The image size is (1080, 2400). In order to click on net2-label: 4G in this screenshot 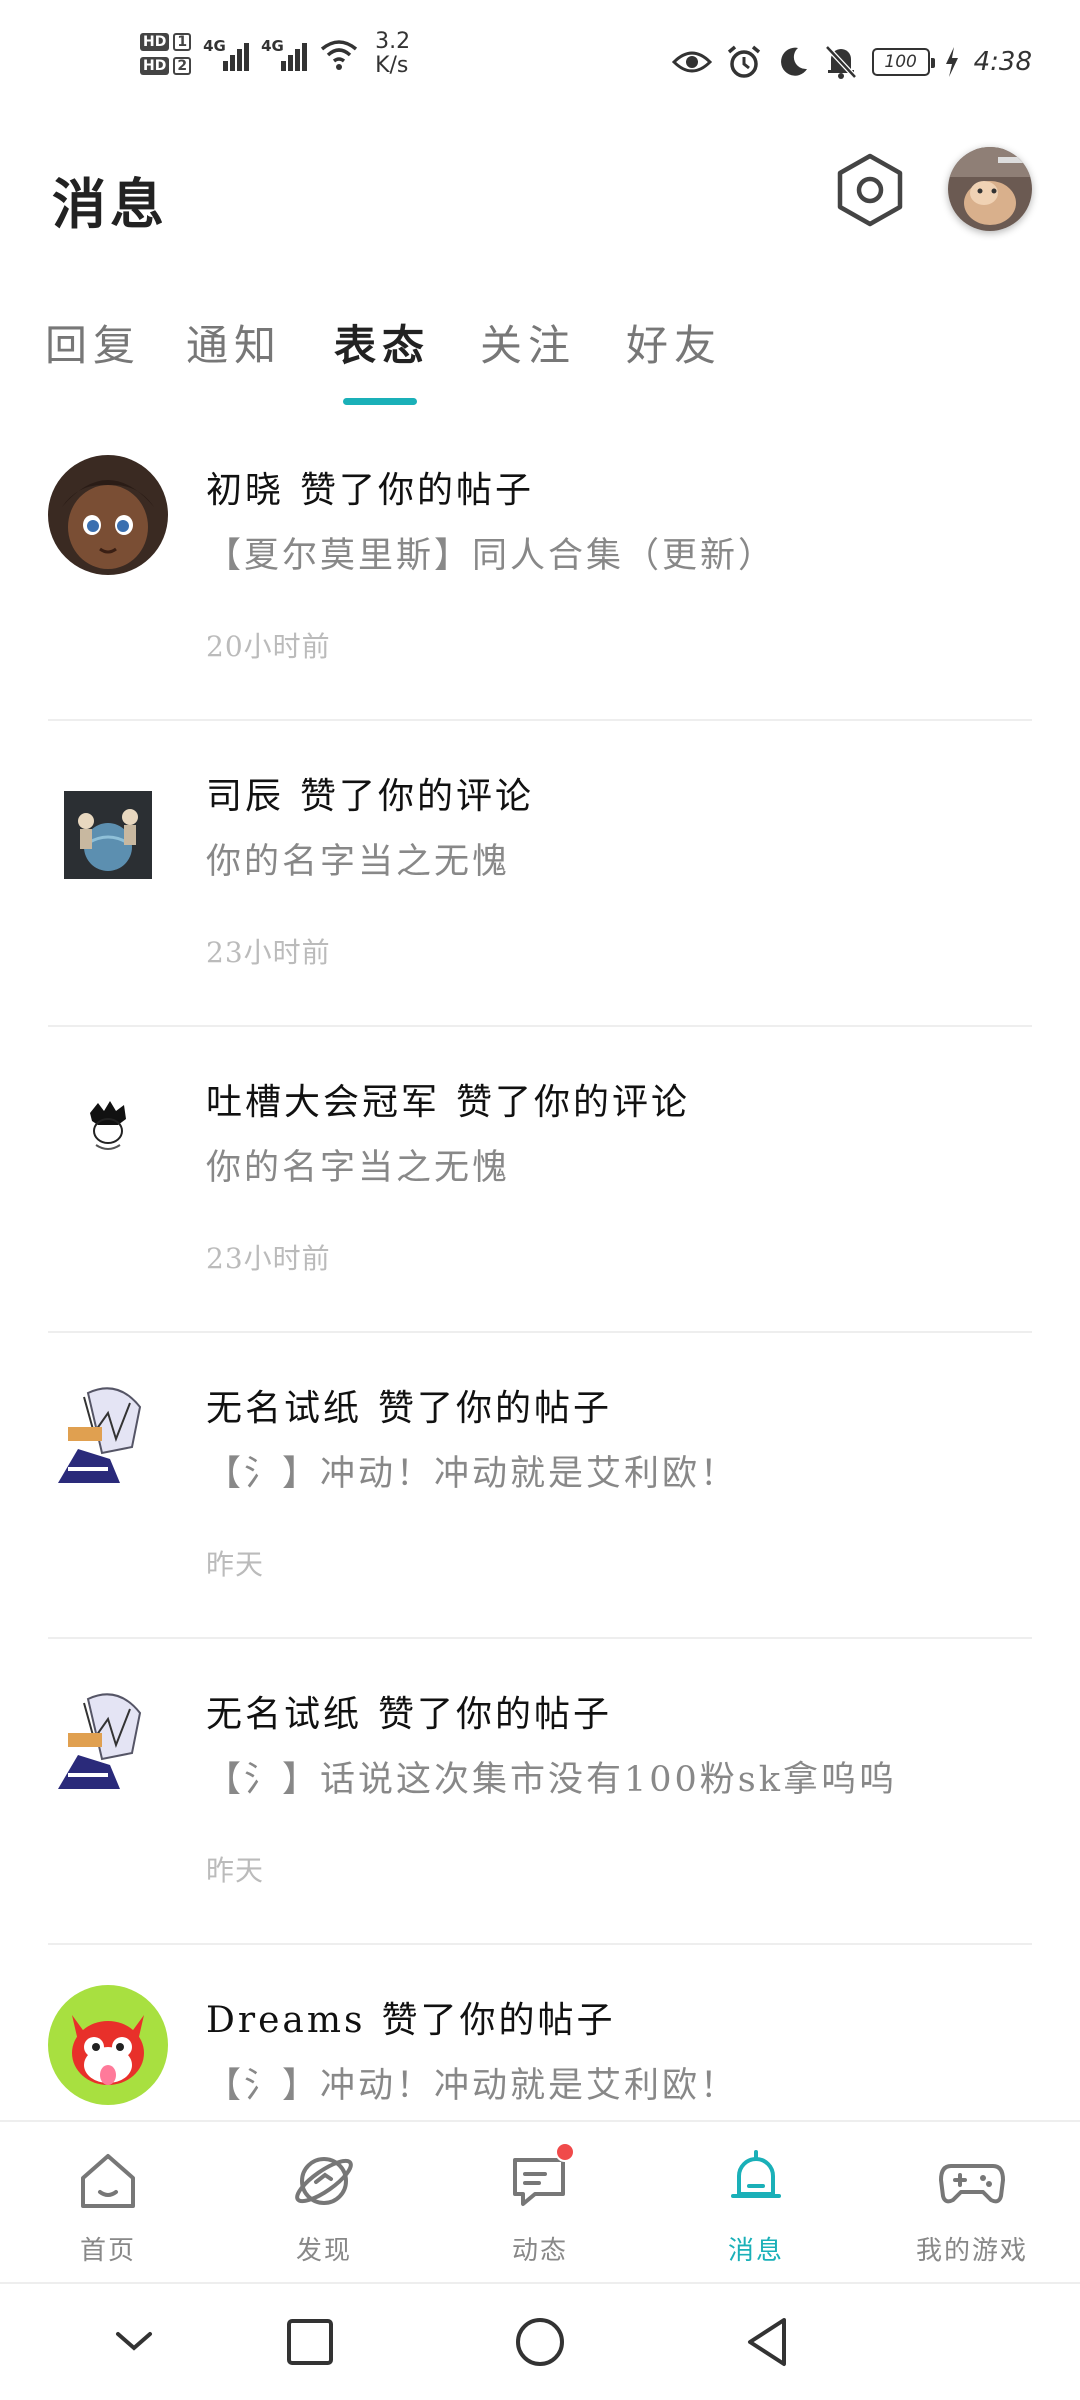, I will do `click(272, 46)`.